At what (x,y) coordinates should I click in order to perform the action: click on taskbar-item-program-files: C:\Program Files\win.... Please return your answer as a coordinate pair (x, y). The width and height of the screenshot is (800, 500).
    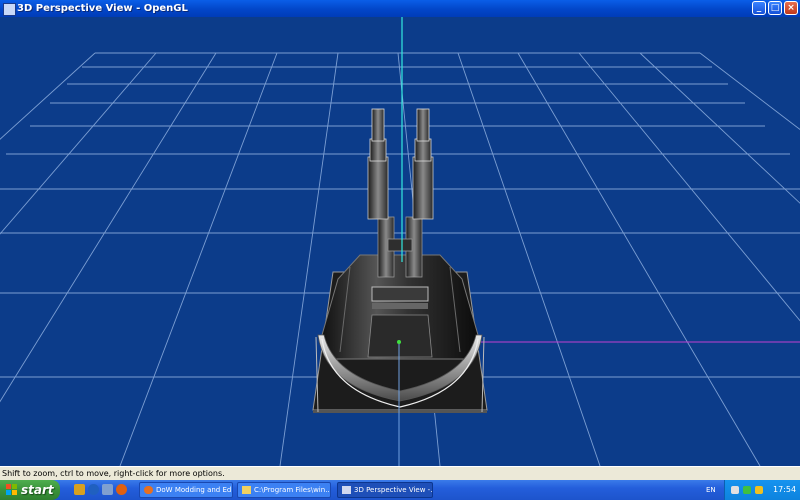
    Looking at the image, I should click on (284, 490).